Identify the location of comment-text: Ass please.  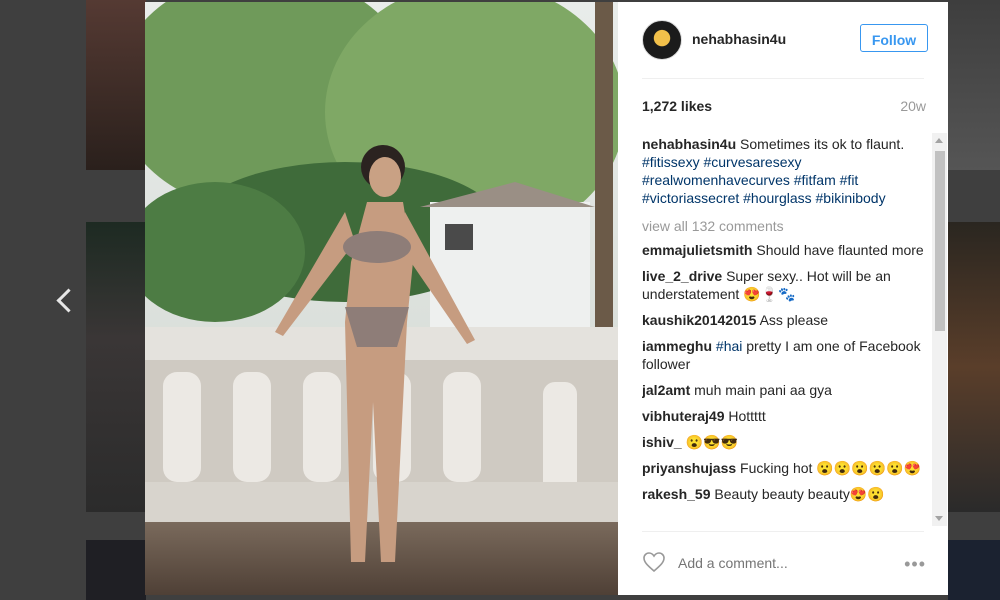
(794, 320).